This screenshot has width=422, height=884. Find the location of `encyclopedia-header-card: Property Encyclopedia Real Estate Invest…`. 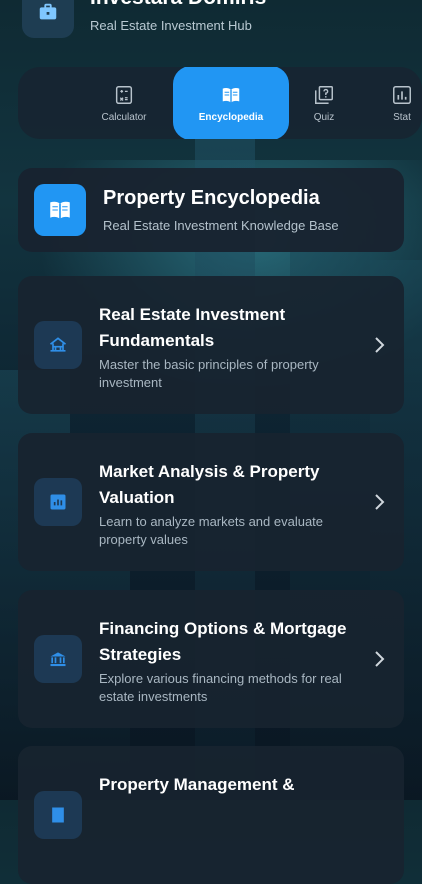

encyclopedia-header-card: Property Encyclopedia Real Estate Invest… is located at coordinates (211, 210).